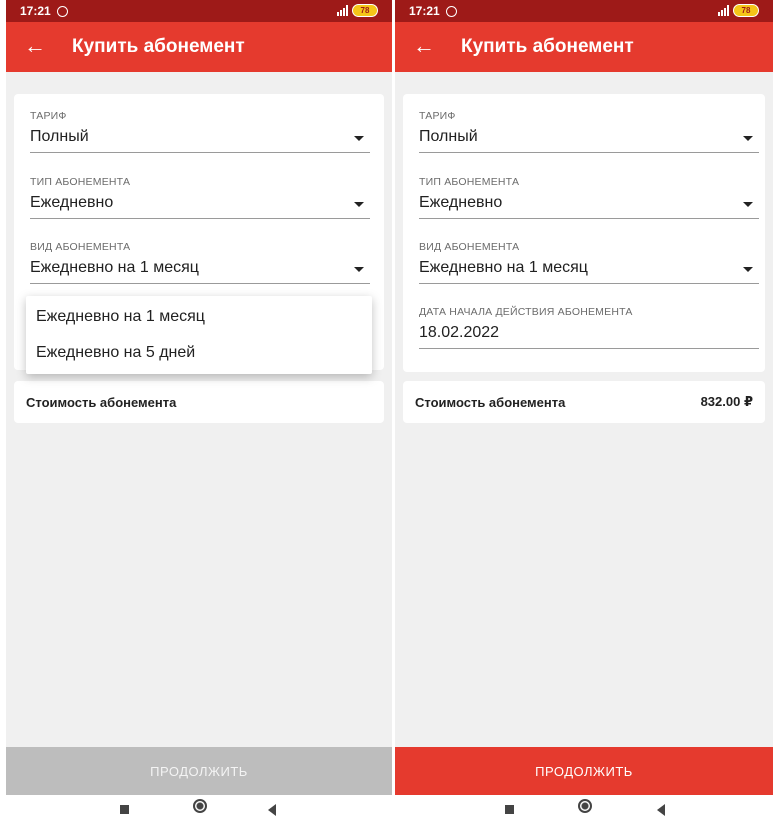 This screenshot has width=773, height=822. What do you see at coordinates (584, 402) in the screenshot?
I see `cost-card: Стоимость абонемента 832.00 ₽` at bounding box center [584, 402].